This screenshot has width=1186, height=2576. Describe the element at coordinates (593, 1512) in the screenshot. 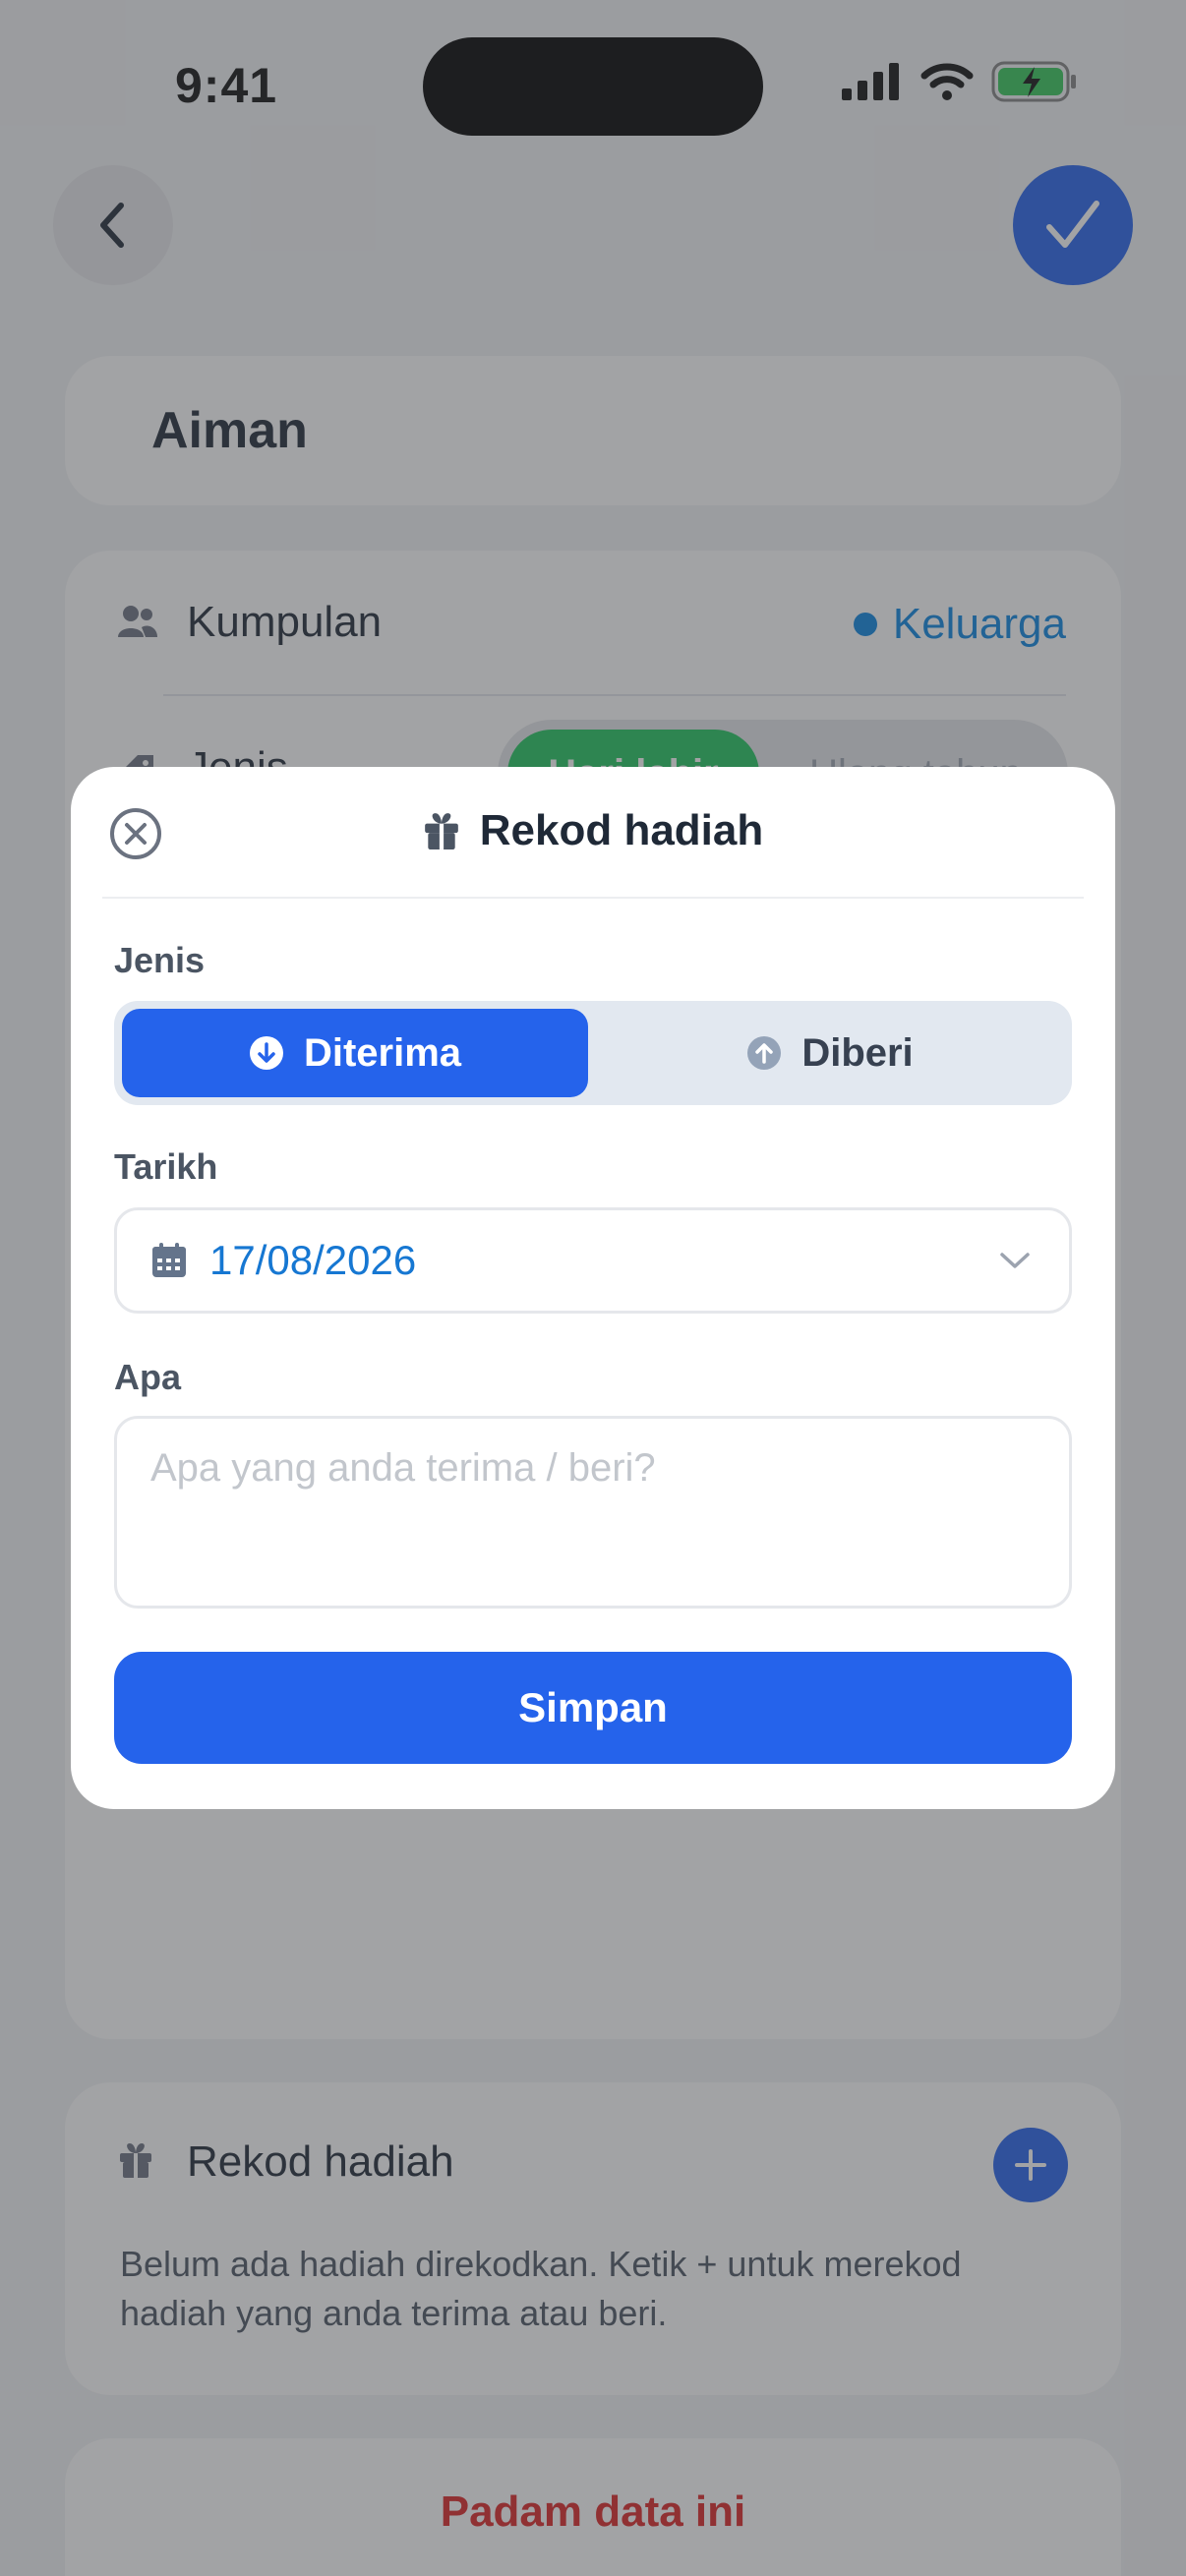

I see `what-input` at that location.